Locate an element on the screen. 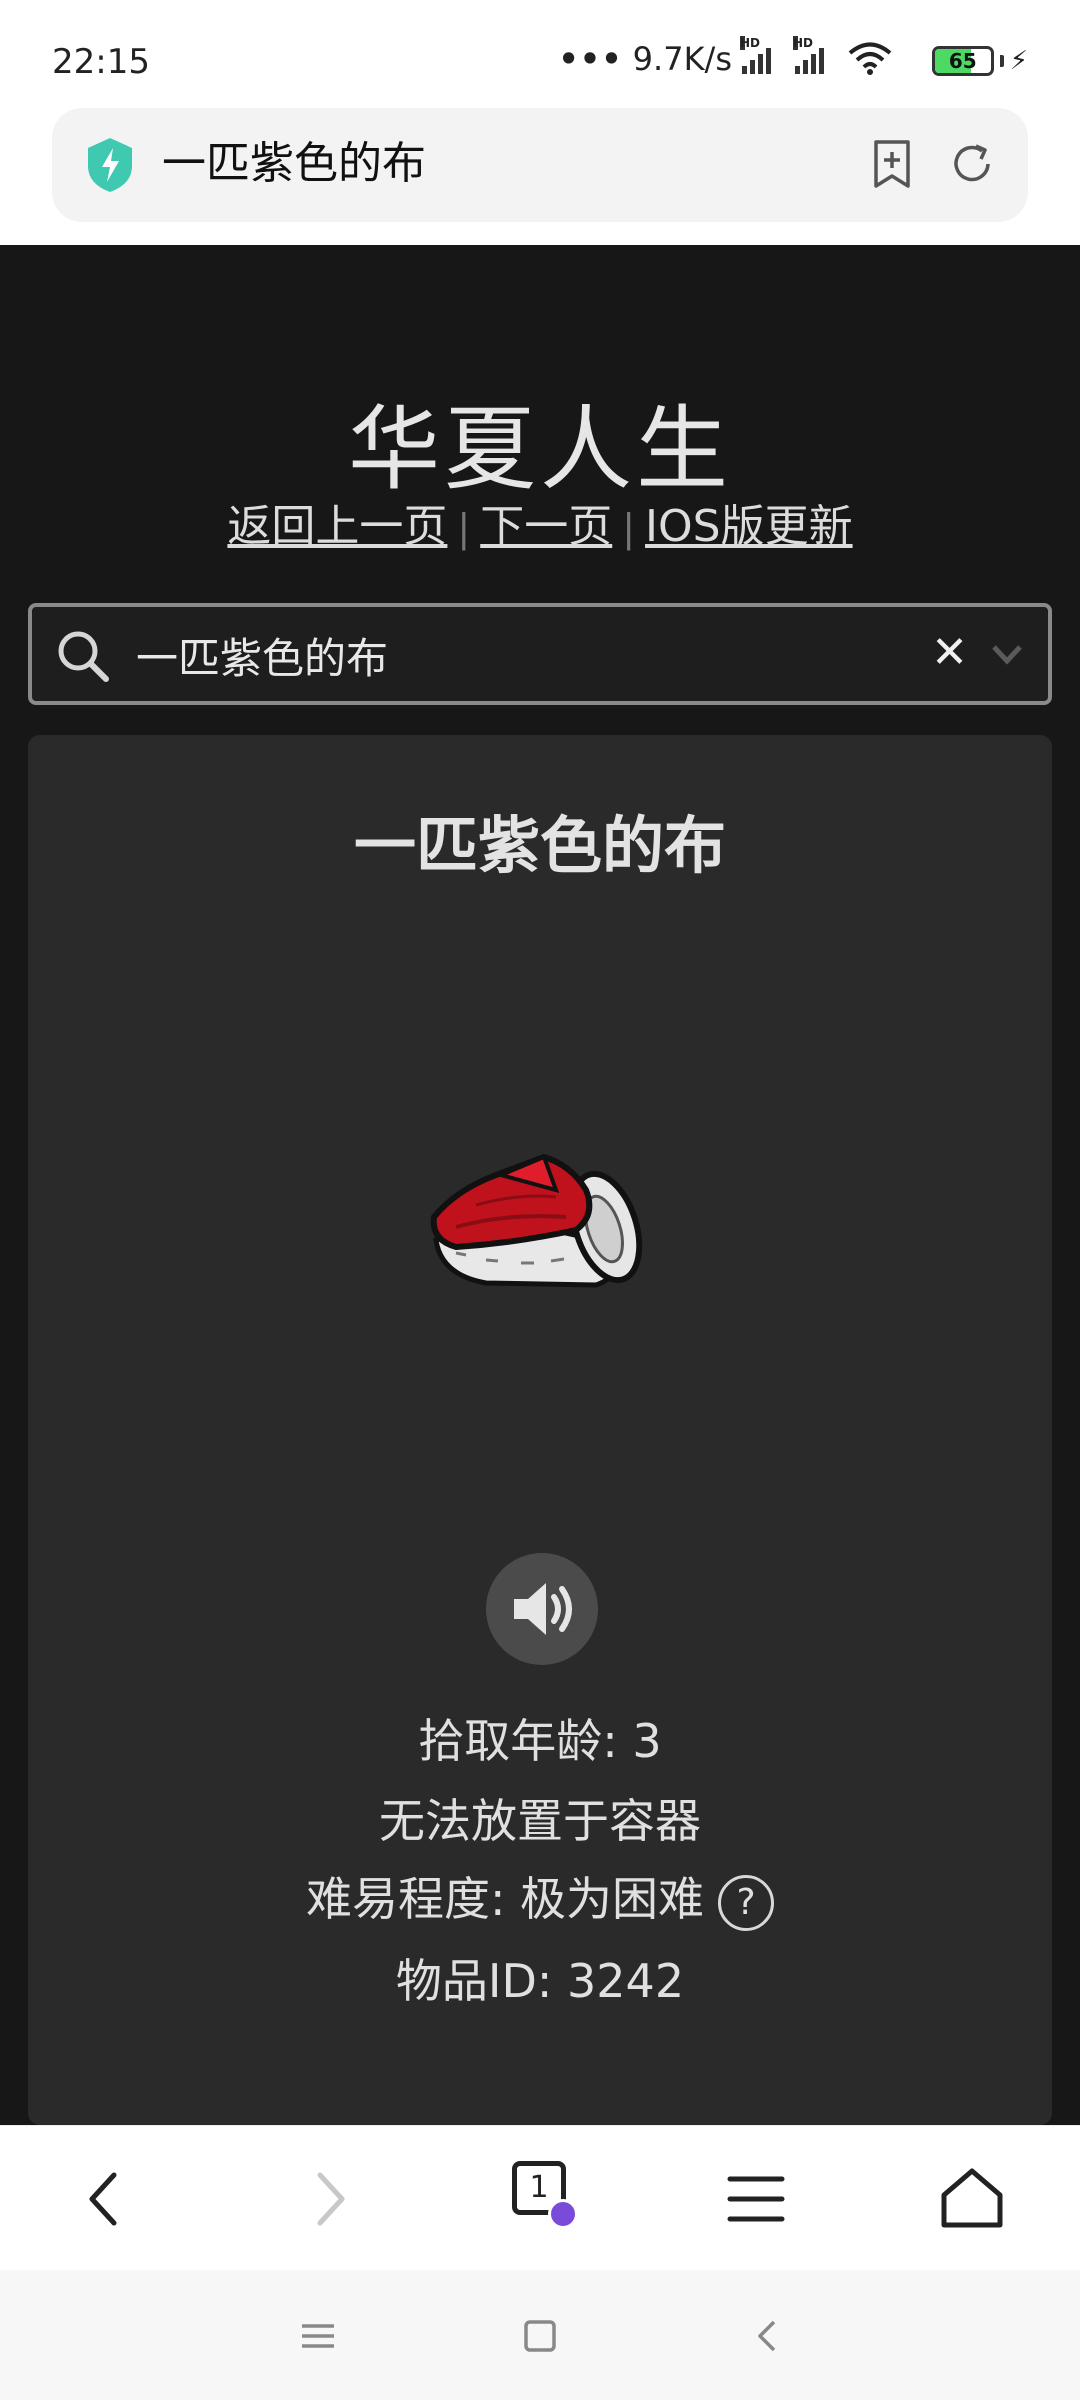  item-name: 一匹紫色的布 is located at coordinates (539, 845).